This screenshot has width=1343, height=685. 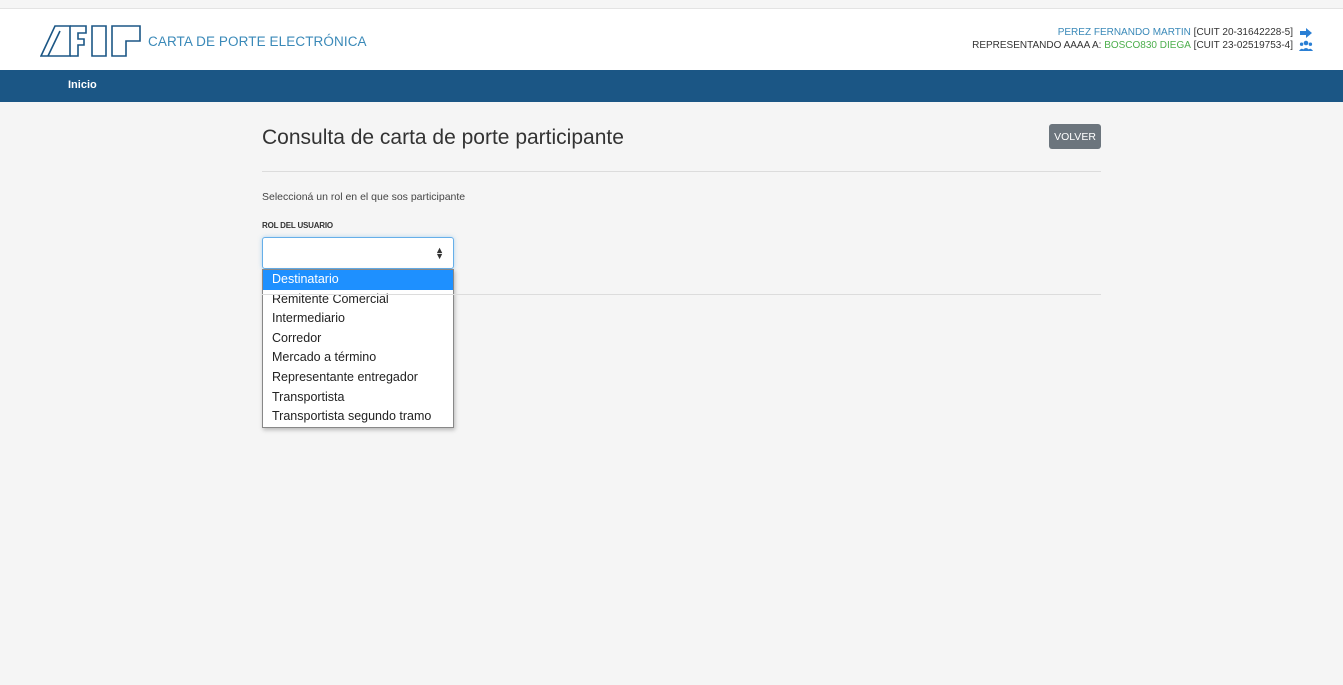 I want to click on role-option-destinatario: Destinatario, so click(x=358, y=280).